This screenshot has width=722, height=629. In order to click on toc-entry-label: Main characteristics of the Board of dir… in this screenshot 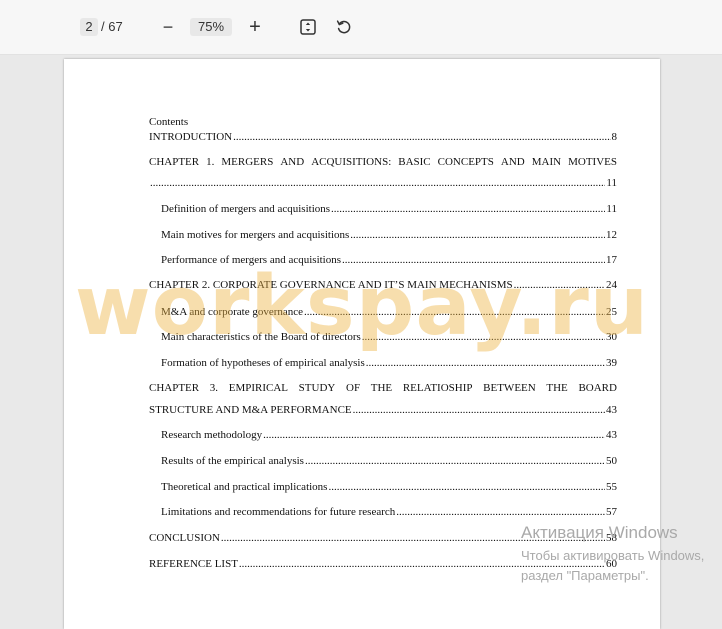, I will do `click(261, 337)`.